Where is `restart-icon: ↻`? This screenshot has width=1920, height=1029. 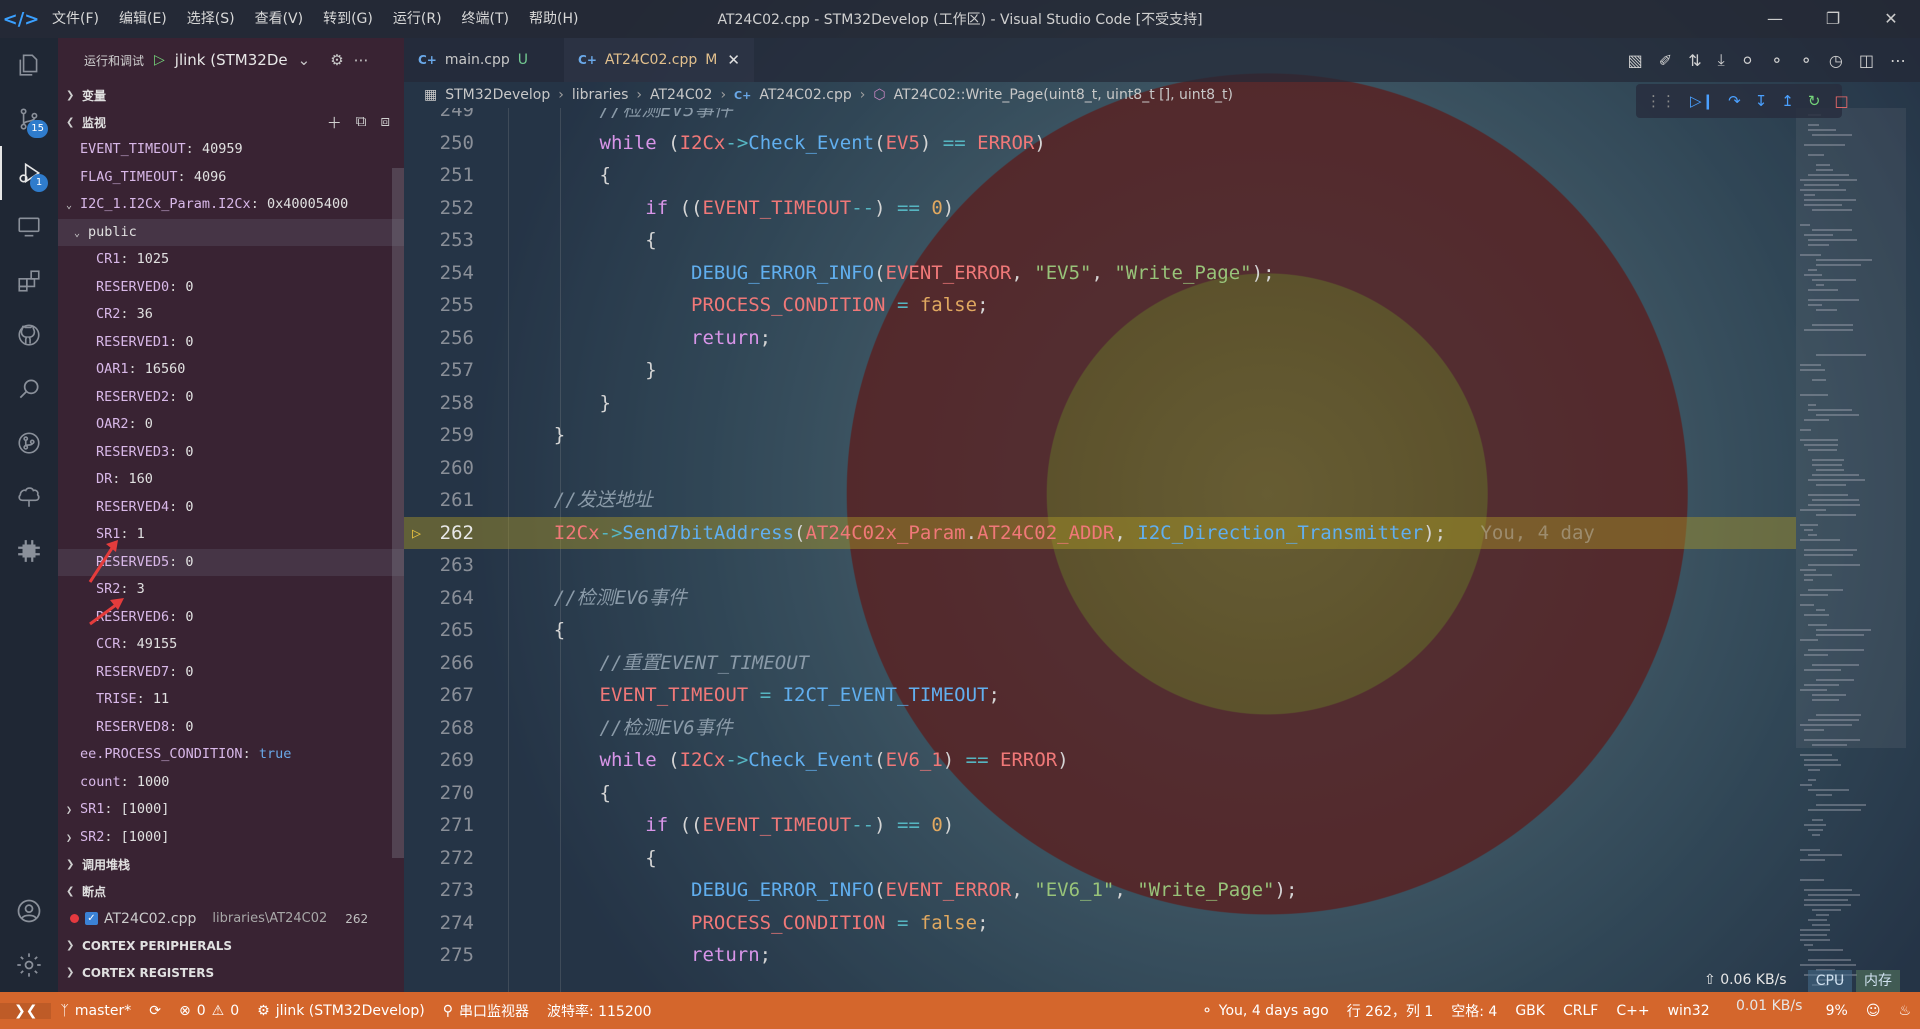
restart-icon: ↻ is located at coordinates (1814, 101).